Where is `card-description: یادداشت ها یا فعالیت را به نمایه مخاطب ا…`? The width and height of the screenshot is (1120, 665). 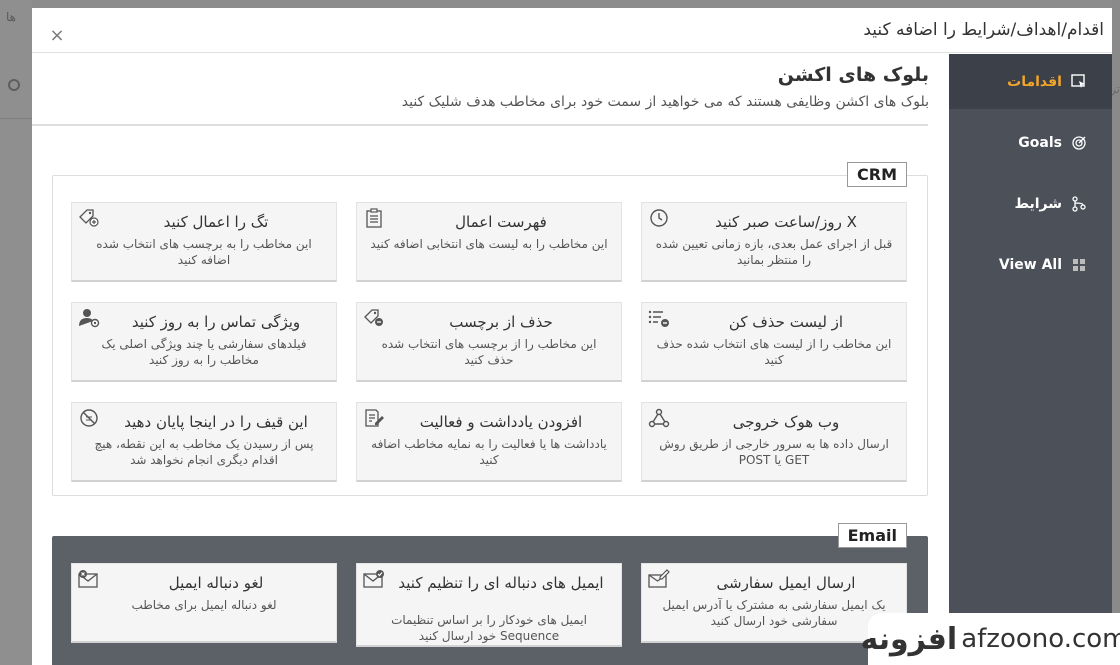
card-description: یادداشت ها یا فعالیت را به نمایه مخاطب ا… is located at coordinates (489, 452).